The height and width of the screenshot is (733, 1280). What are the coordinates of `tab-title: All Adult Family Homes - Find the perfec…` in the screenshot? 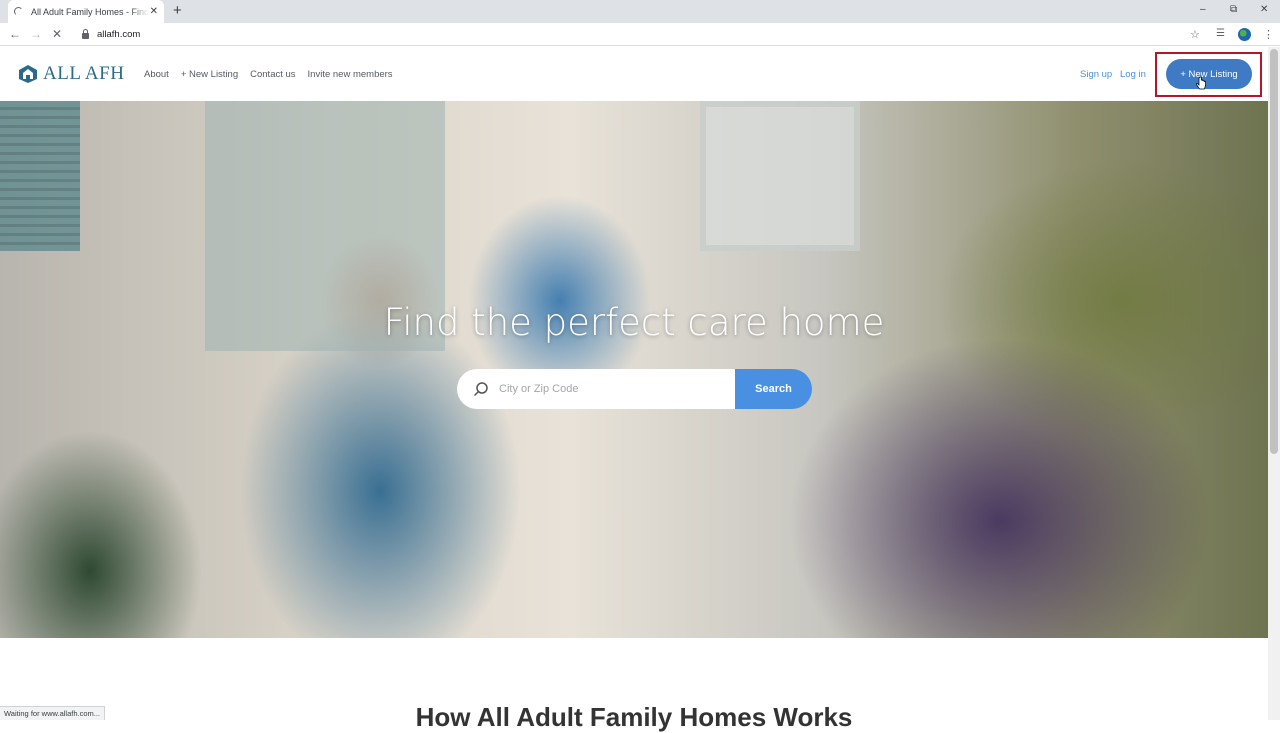 It's located at (90, 11).